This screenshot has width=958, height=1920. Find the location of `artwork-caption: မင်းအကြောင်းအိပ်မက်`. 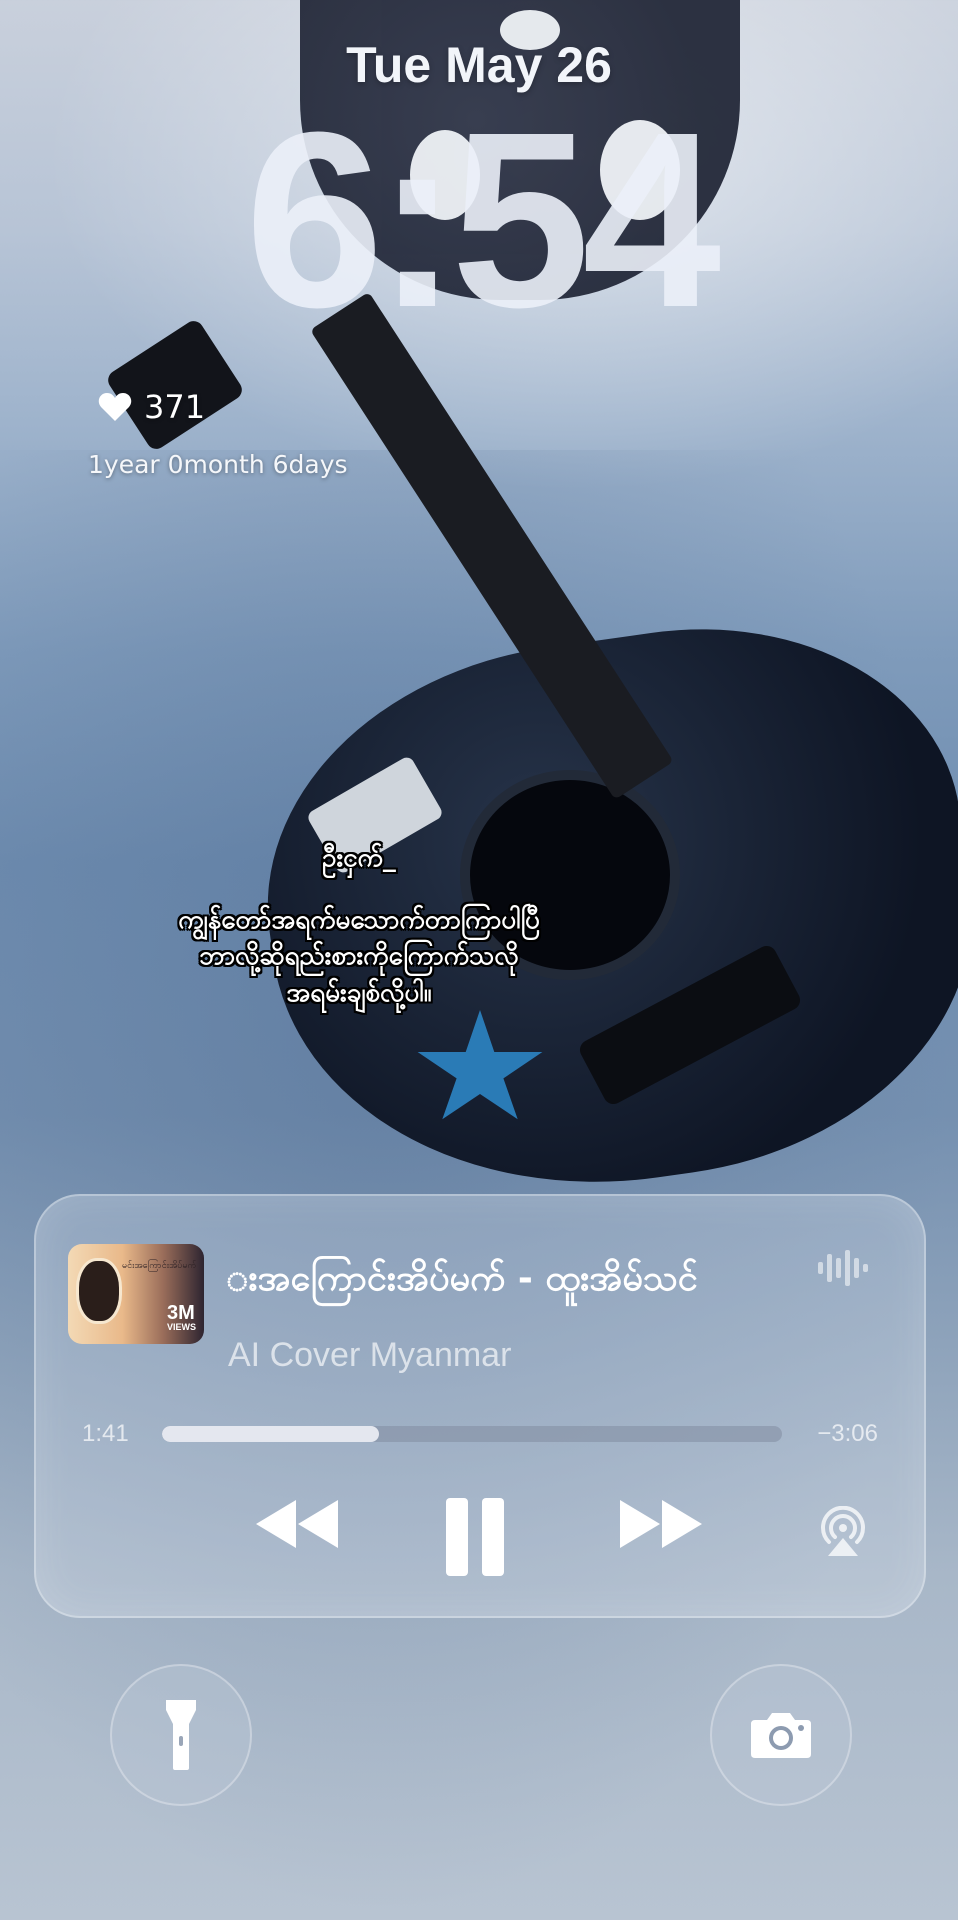

artwork-caption: မင်းအကြောင်းအိပ်မက် is located at coordinates (159, 1266).